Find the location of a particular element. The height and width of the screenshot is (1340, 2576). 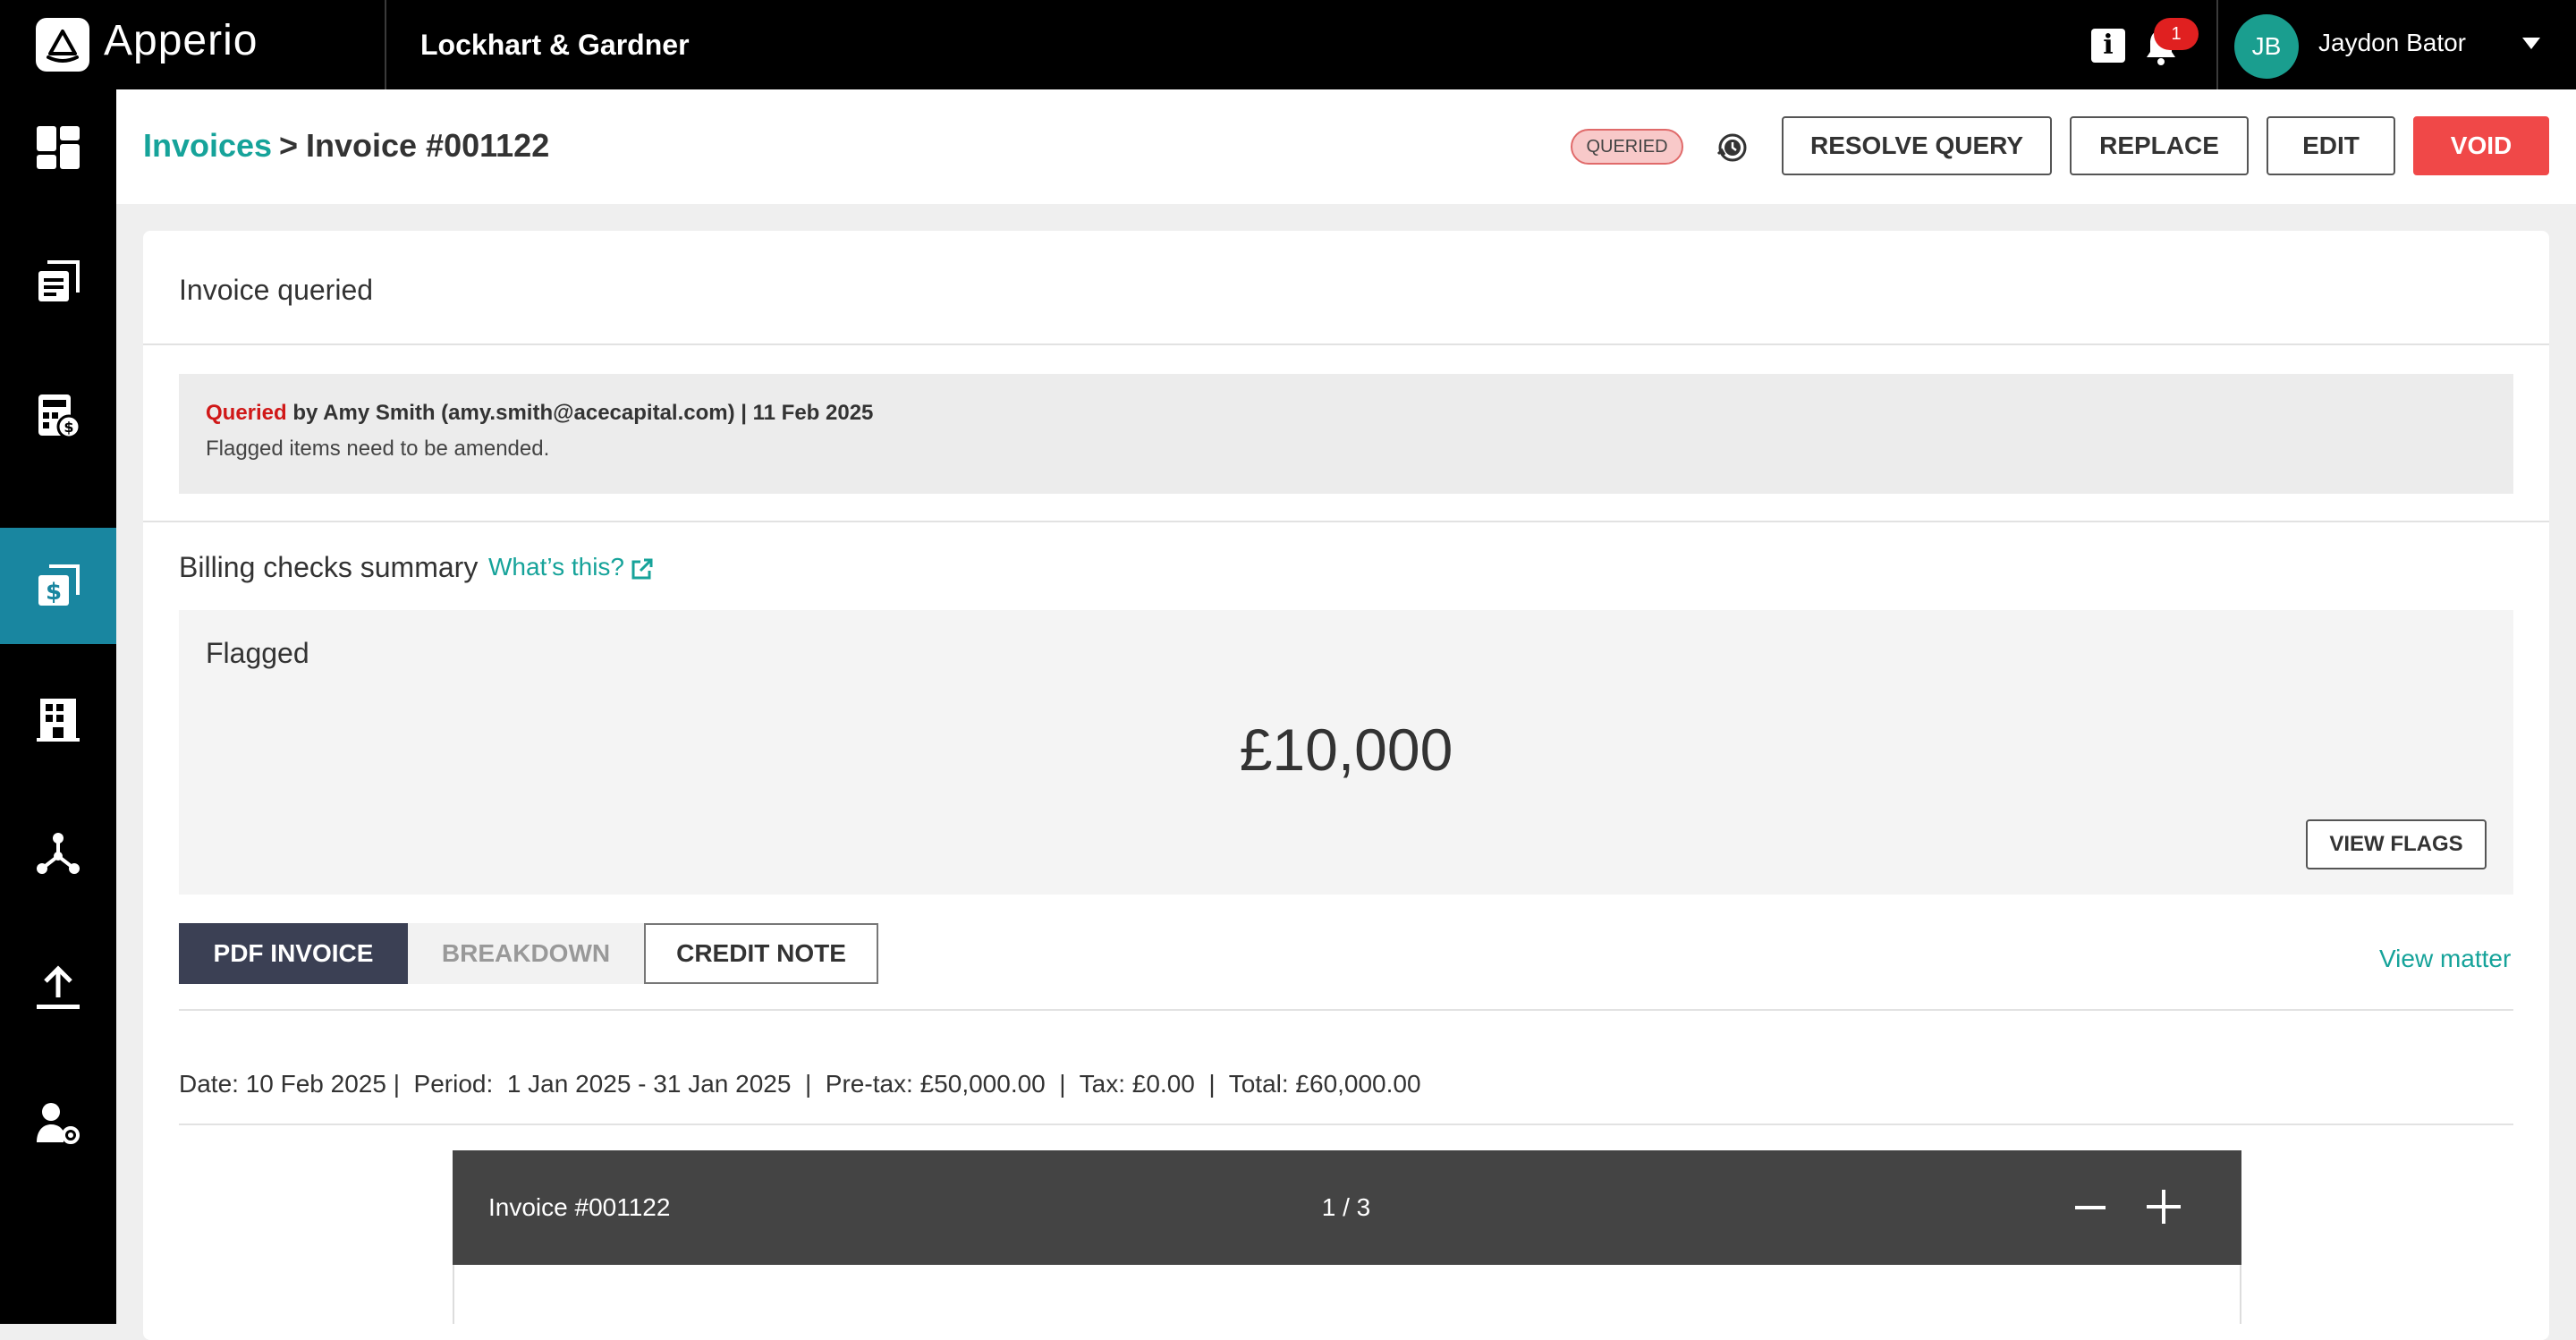

tab-breakdown: BREAKDOWN is located at coordinates (526, 953).